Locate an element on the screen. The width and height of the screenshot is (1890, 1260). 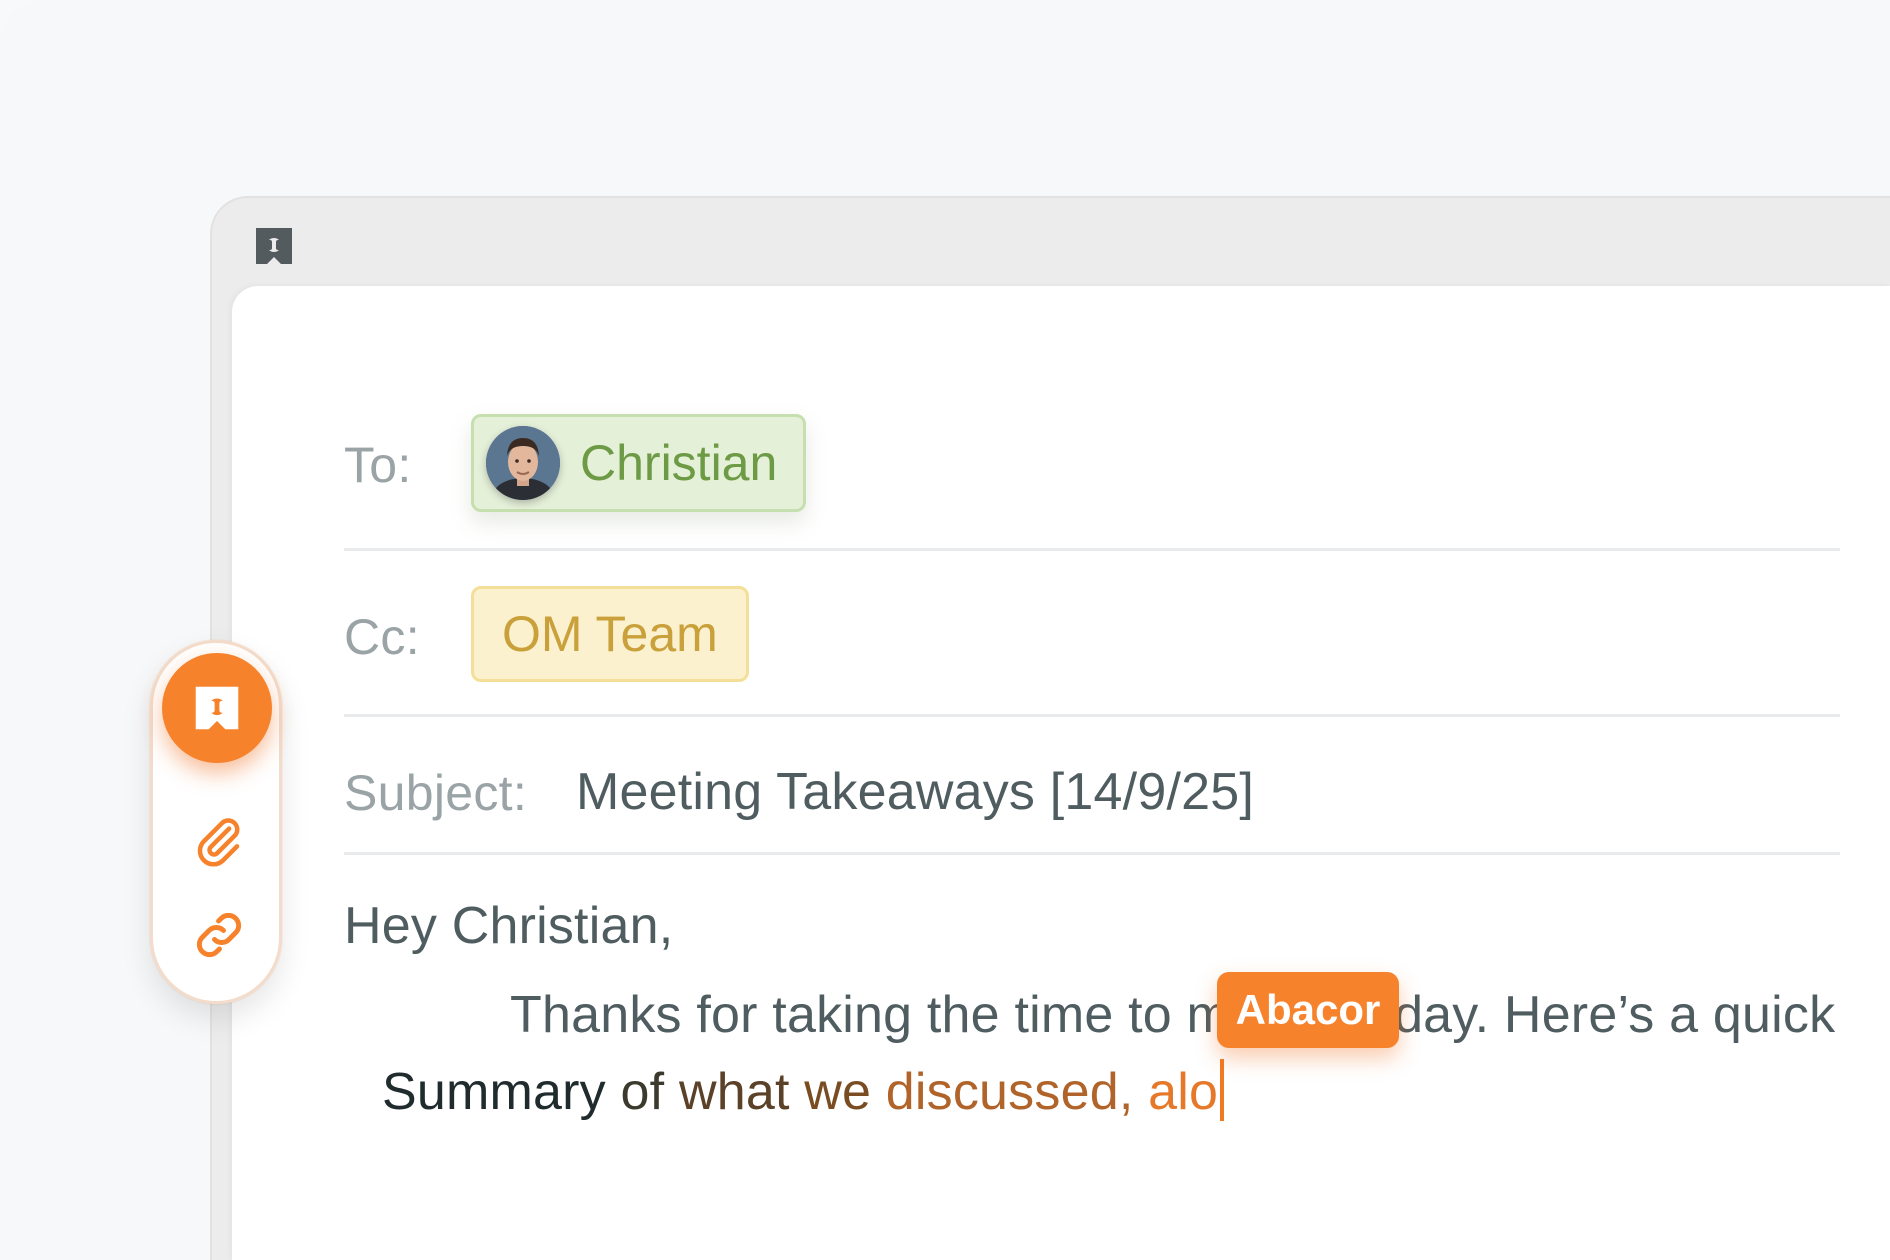
avatar is located at coordinates (523, 463).